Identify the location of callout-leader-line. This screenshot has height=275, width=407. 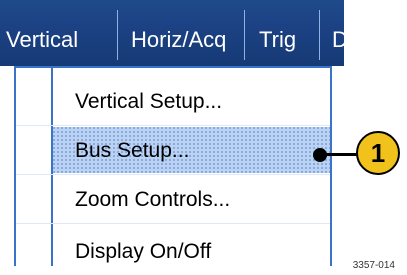
(339, 154).